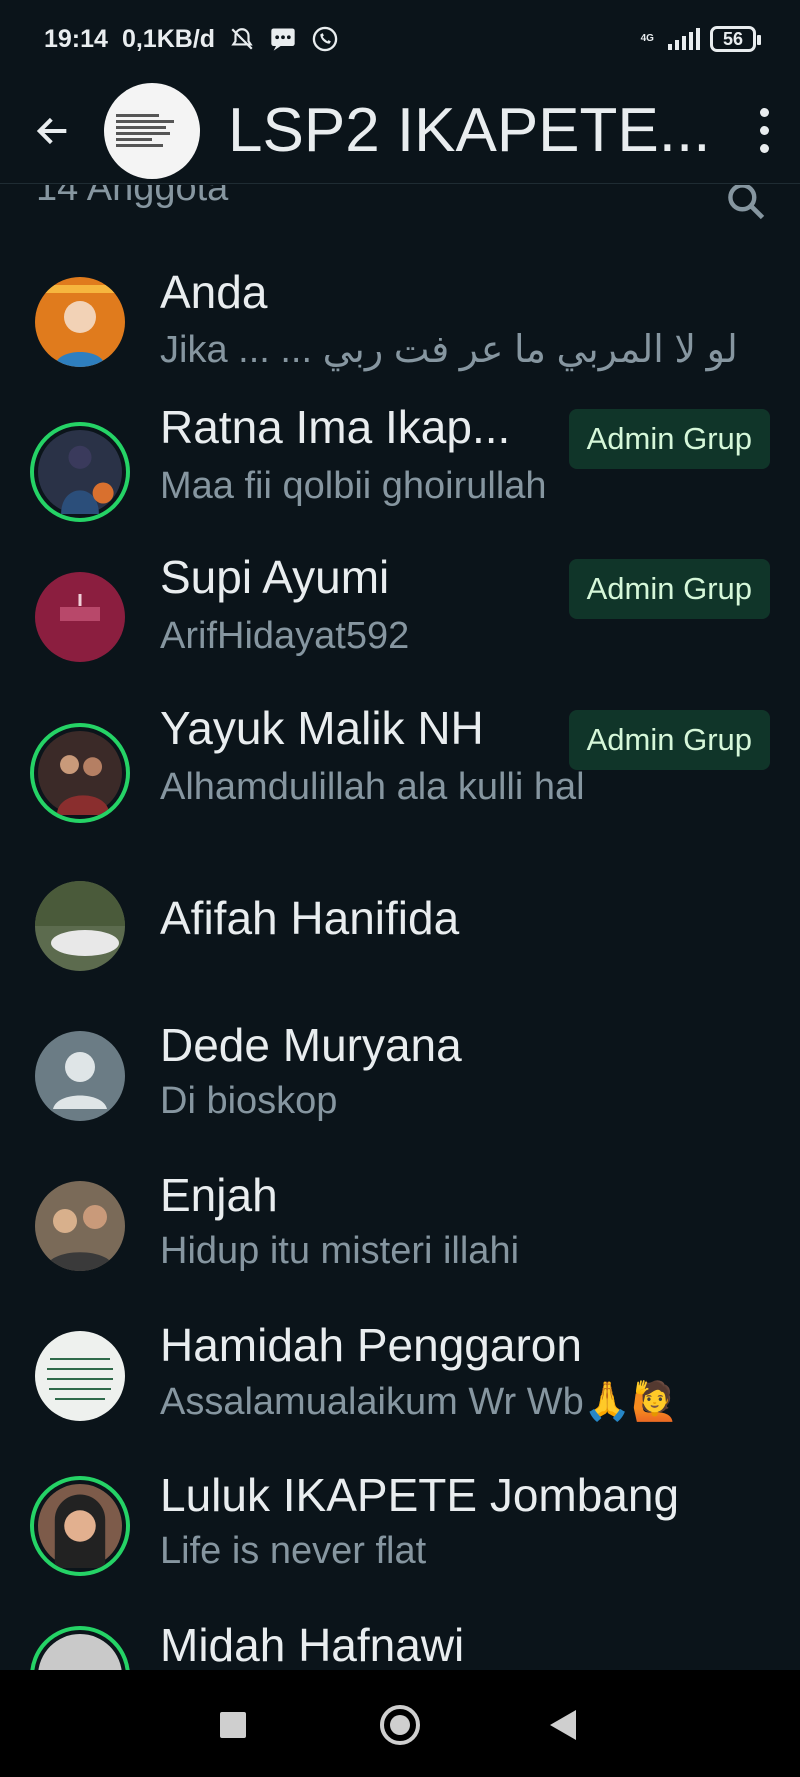  What do you see at coordinates (285, 636) in the screenshot?
I see `member-about: ArifHidayat592` at bounding box center [285, 636].